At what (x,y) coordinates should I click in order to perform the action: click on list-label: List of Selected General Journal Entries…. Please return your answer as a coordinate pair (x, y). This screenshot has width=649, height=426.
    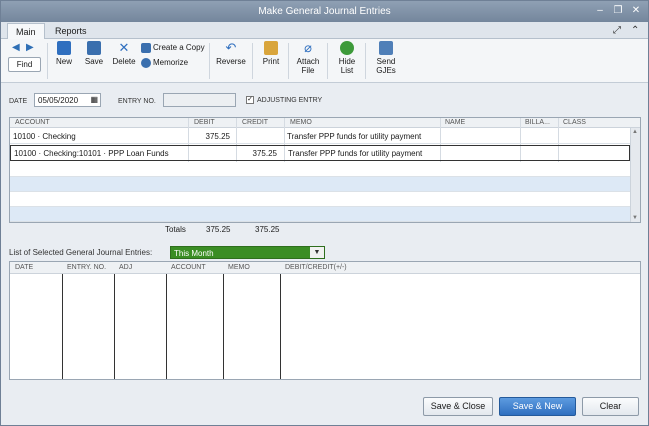
    Looking at the image, I should click on (81, 252).